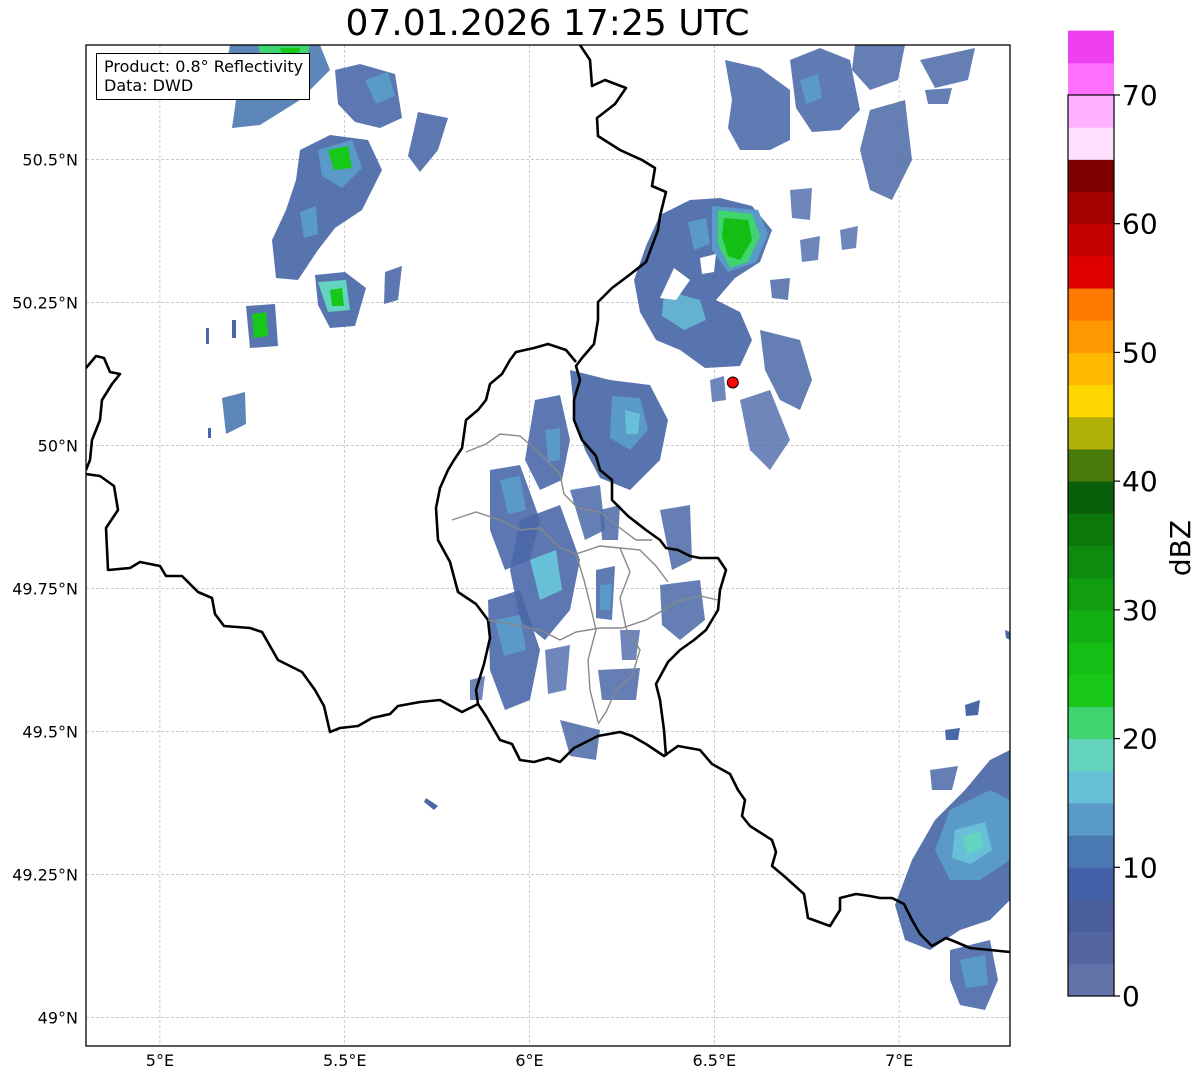  What do you see at coordinates (1140, 739) in the screenshot?
I see `colorbar-tick-label: 20` at bounding box center [1140, 739].